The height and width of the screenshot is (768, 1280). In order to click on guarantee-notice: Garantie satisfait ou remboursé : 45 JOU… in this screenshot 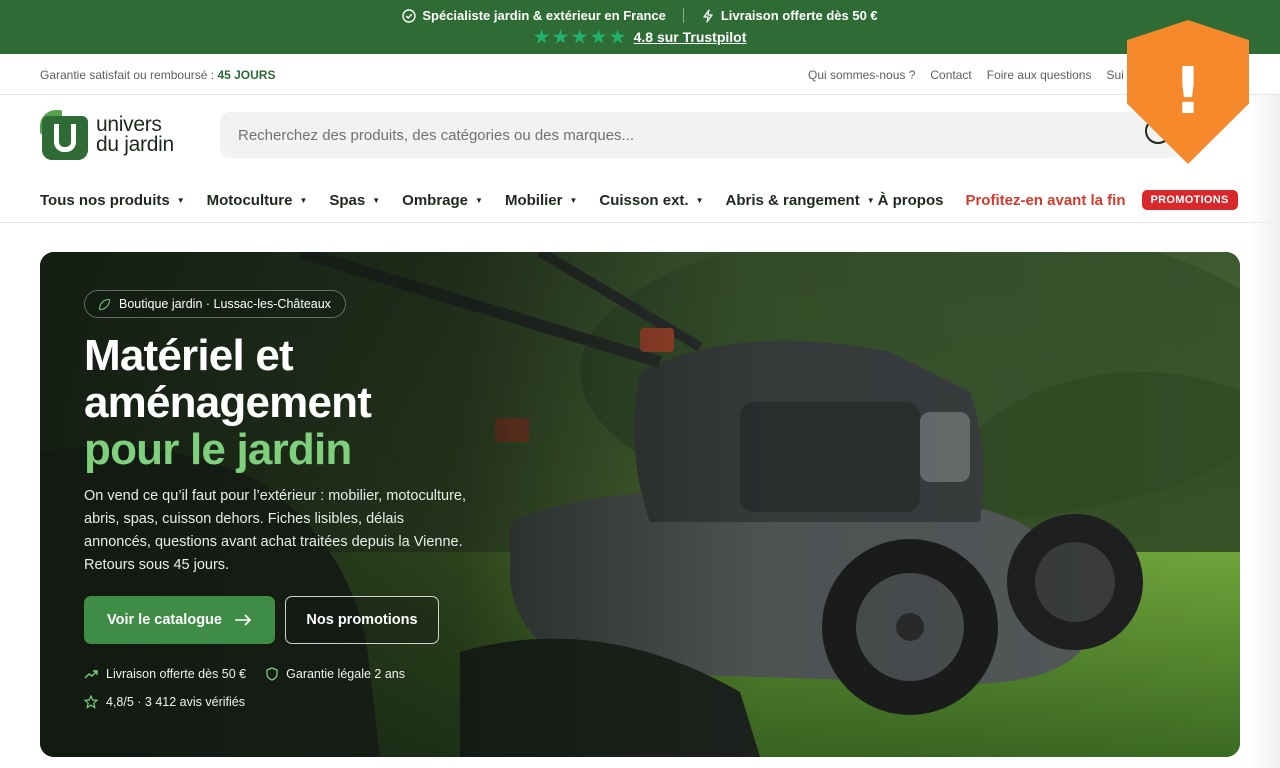, I will do `click(157, 75)`.